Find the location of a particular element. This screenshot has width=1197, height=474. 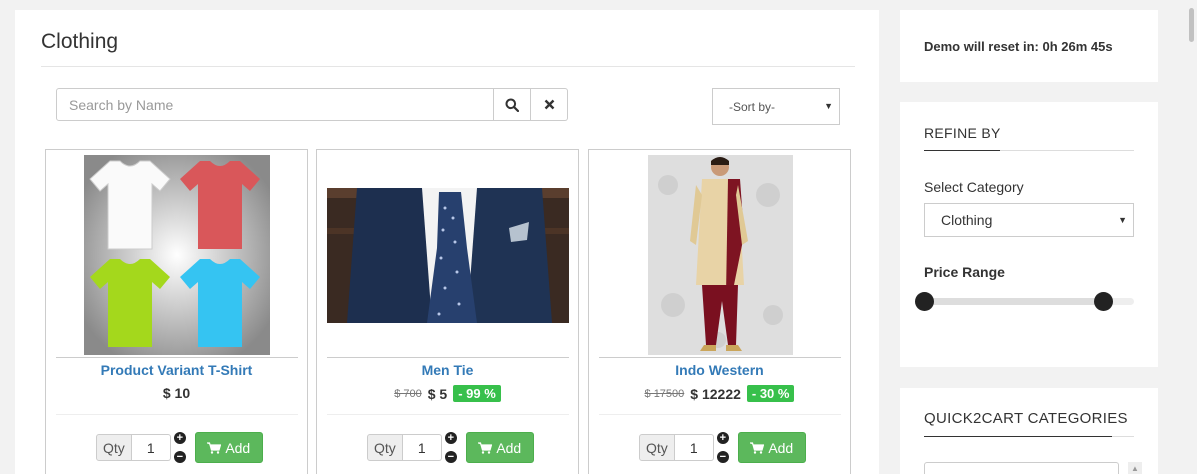

refine-divider-accent is located at coordinates (962, 150).